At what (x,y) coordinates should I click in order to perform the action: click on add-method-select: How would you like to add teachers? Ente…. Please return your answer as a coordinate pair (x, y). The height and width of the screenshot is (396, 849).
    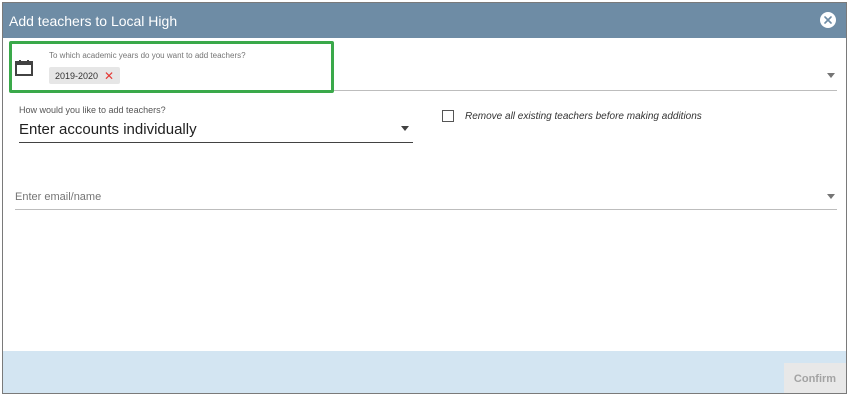
    Looking at the image, I should click on (216, 124).